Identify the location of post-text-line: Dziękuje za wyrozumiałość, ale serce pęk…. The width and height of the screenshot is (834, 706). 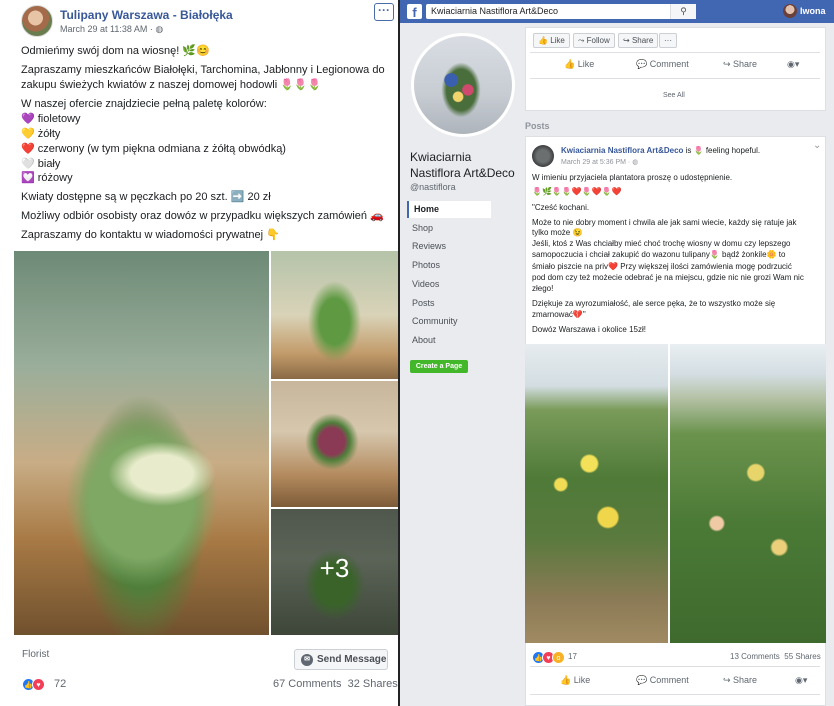
(654, 303).